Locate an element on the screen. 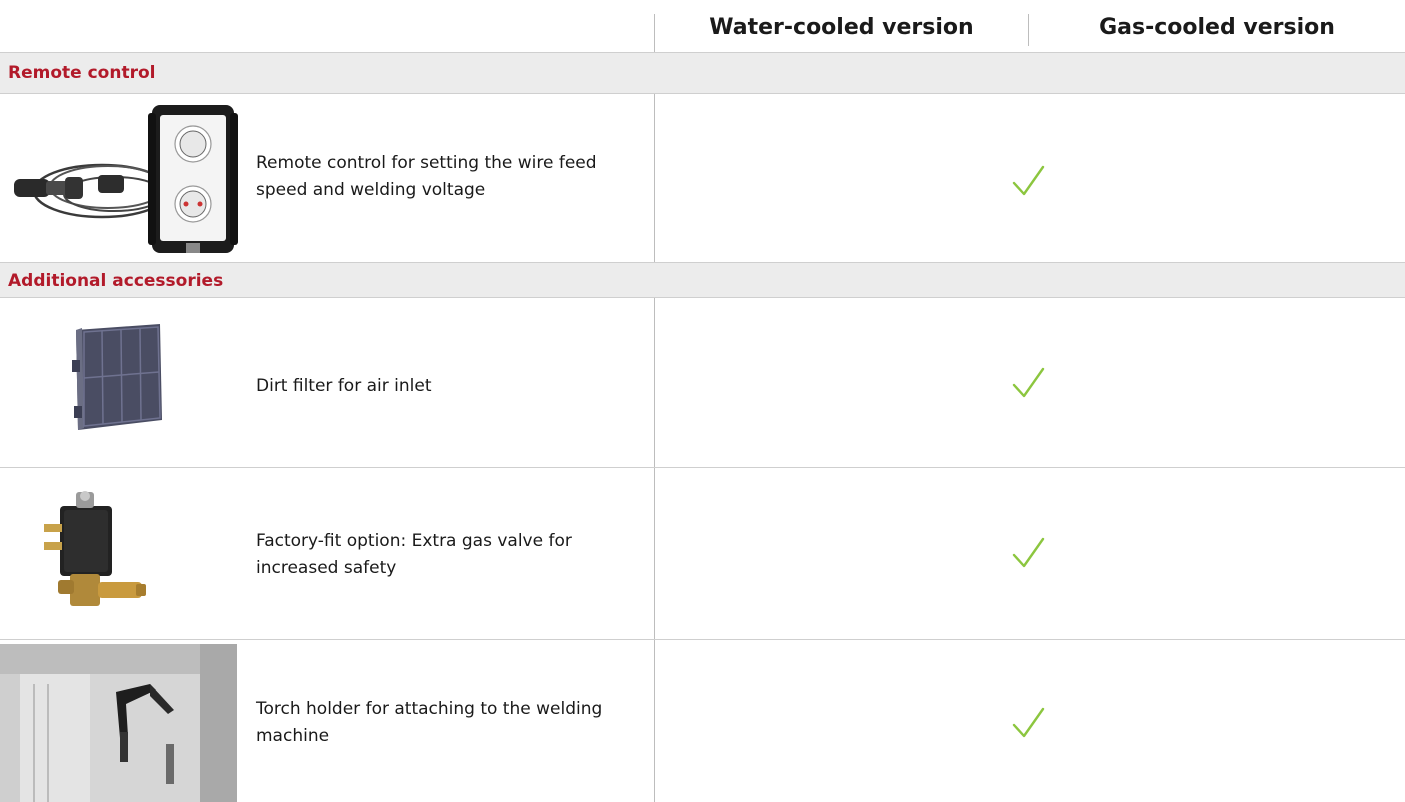 This screenshot has width=1405, height=802. torch-holder-image is located at coordinates (118, 723).